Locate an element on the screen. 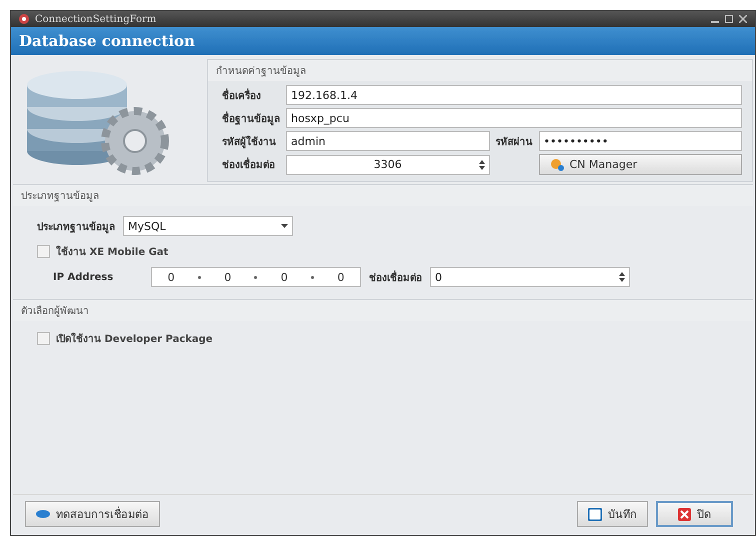 The height and width of the screenshot is (536, 756). xe-mobile-checkbox: ใช้งาน XE Mobile Gat is located at coordinates (102, 251).